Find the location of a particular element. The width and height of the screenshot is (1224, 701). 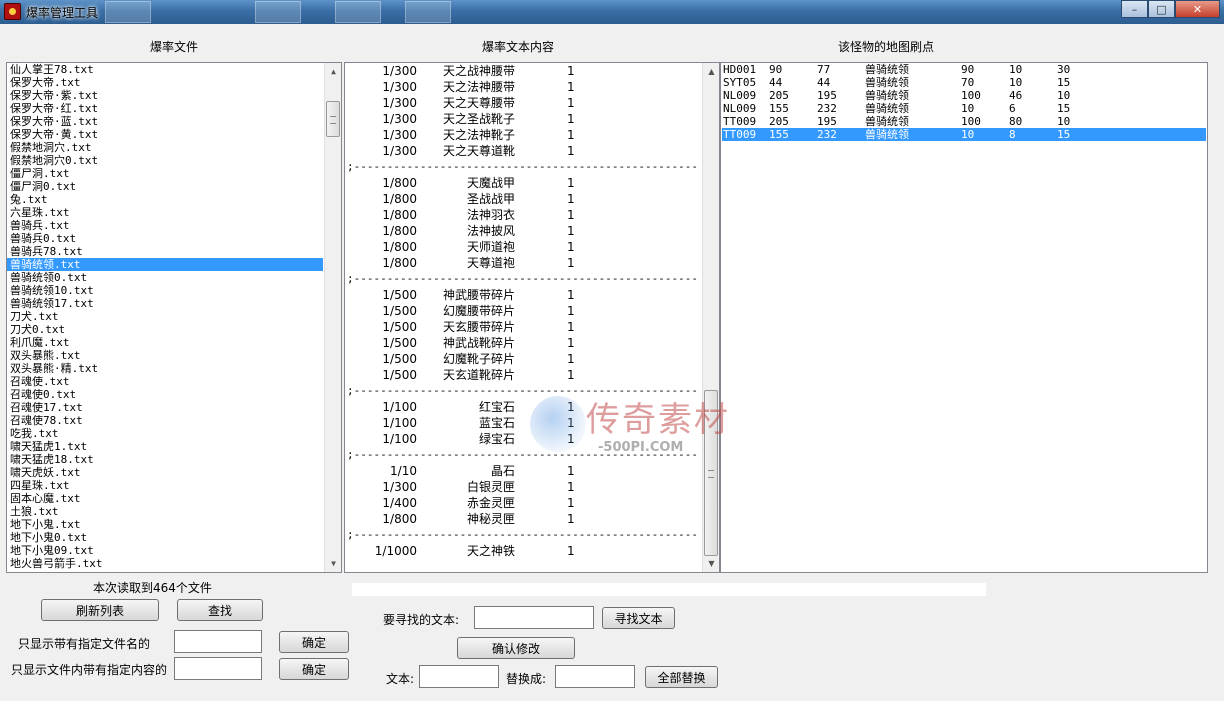

content-line: 1/500 幻魔靴子碎片 1 is located at coordinates (515, 359).